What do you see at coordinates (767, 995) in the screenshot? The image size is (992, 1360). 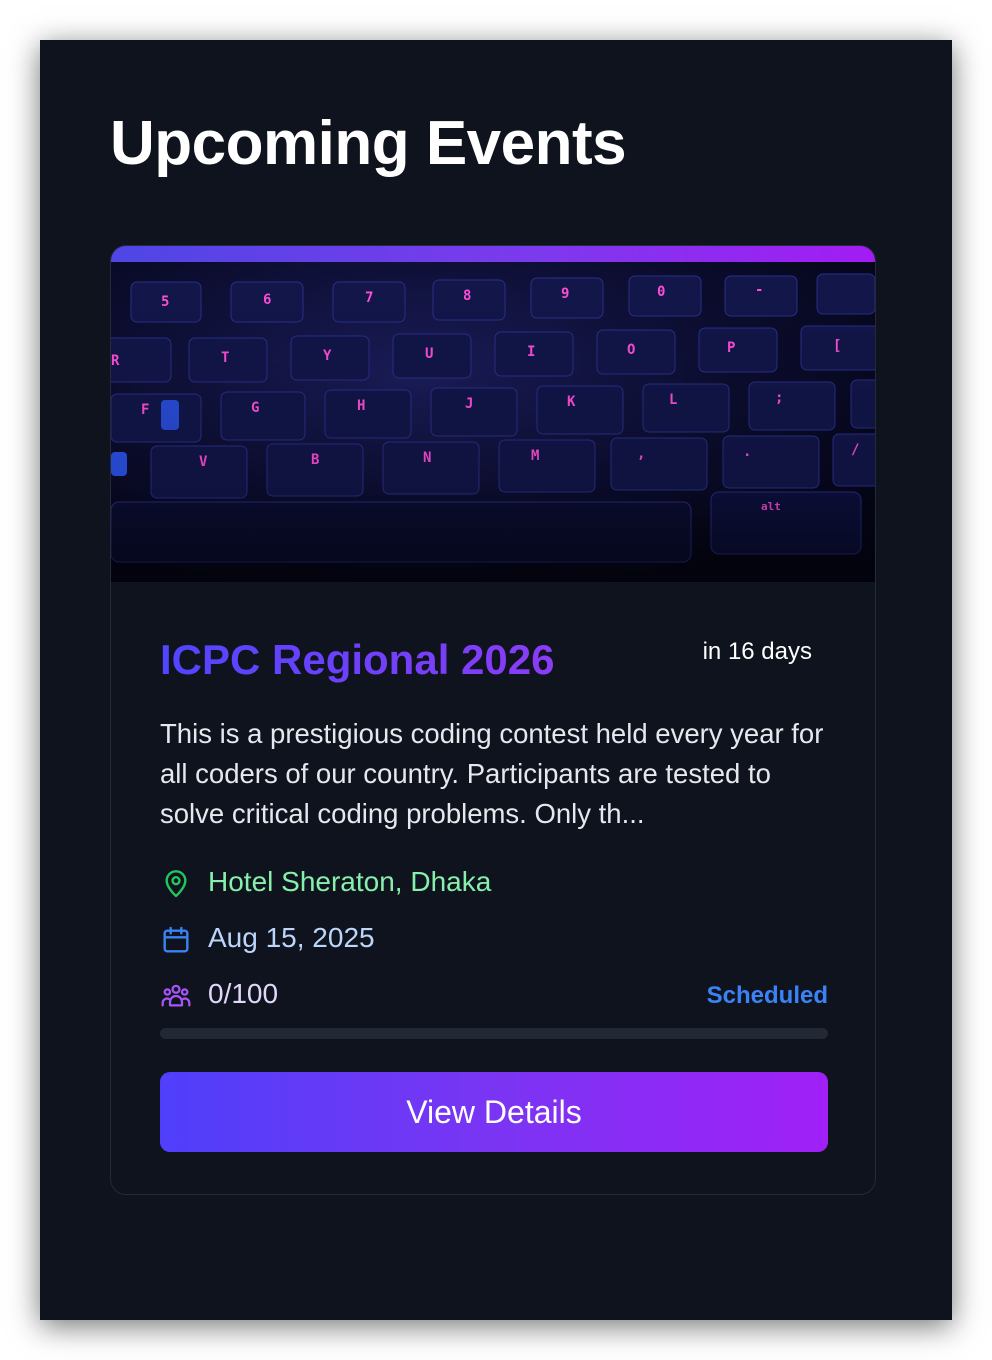 I see `status-badge: Scheduled` at bounding box center [767, 995].